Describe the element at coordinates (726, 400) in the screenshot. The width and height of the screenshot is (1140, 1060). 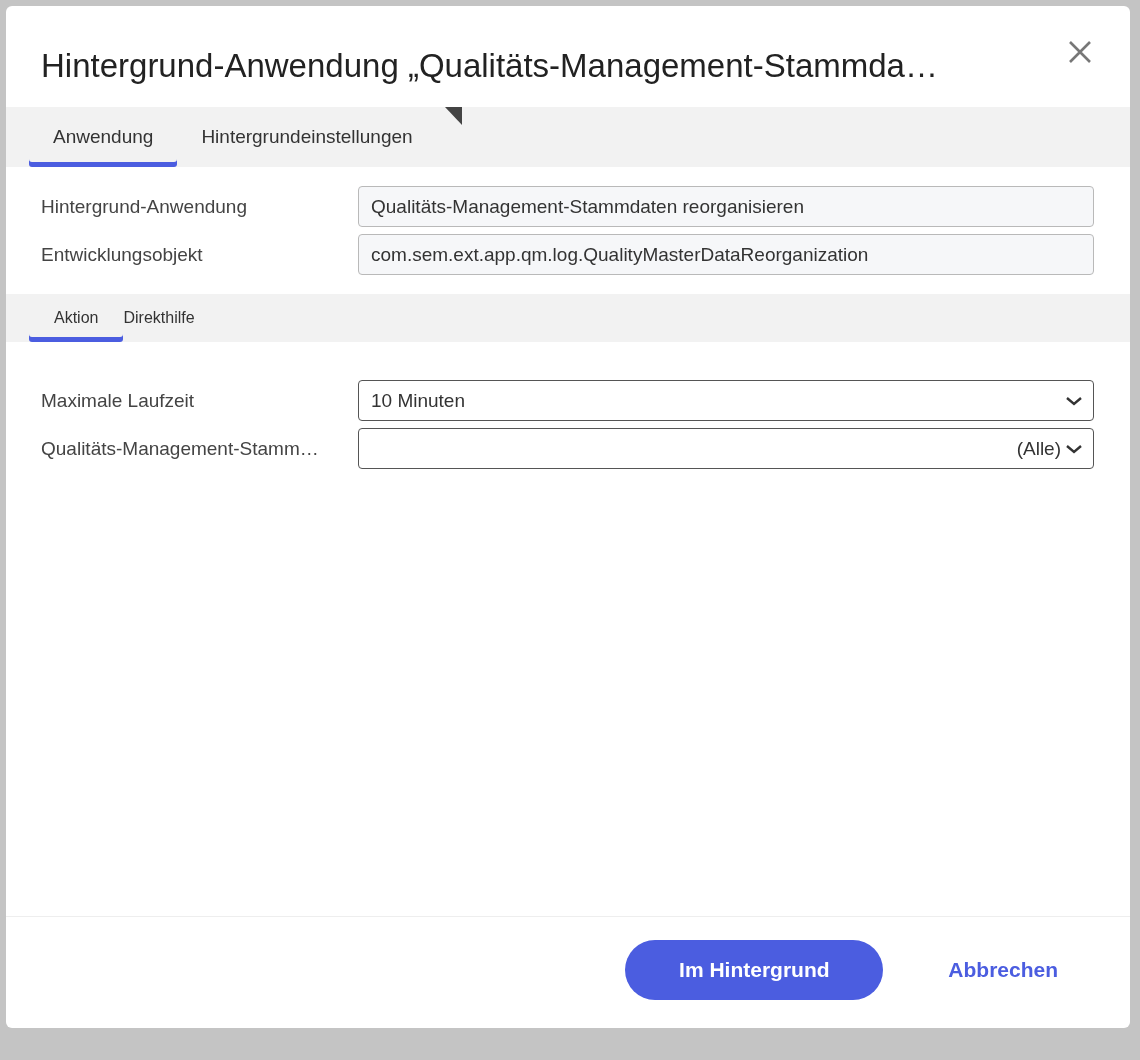
I see `dropdown: 10 Minuten` at that location.